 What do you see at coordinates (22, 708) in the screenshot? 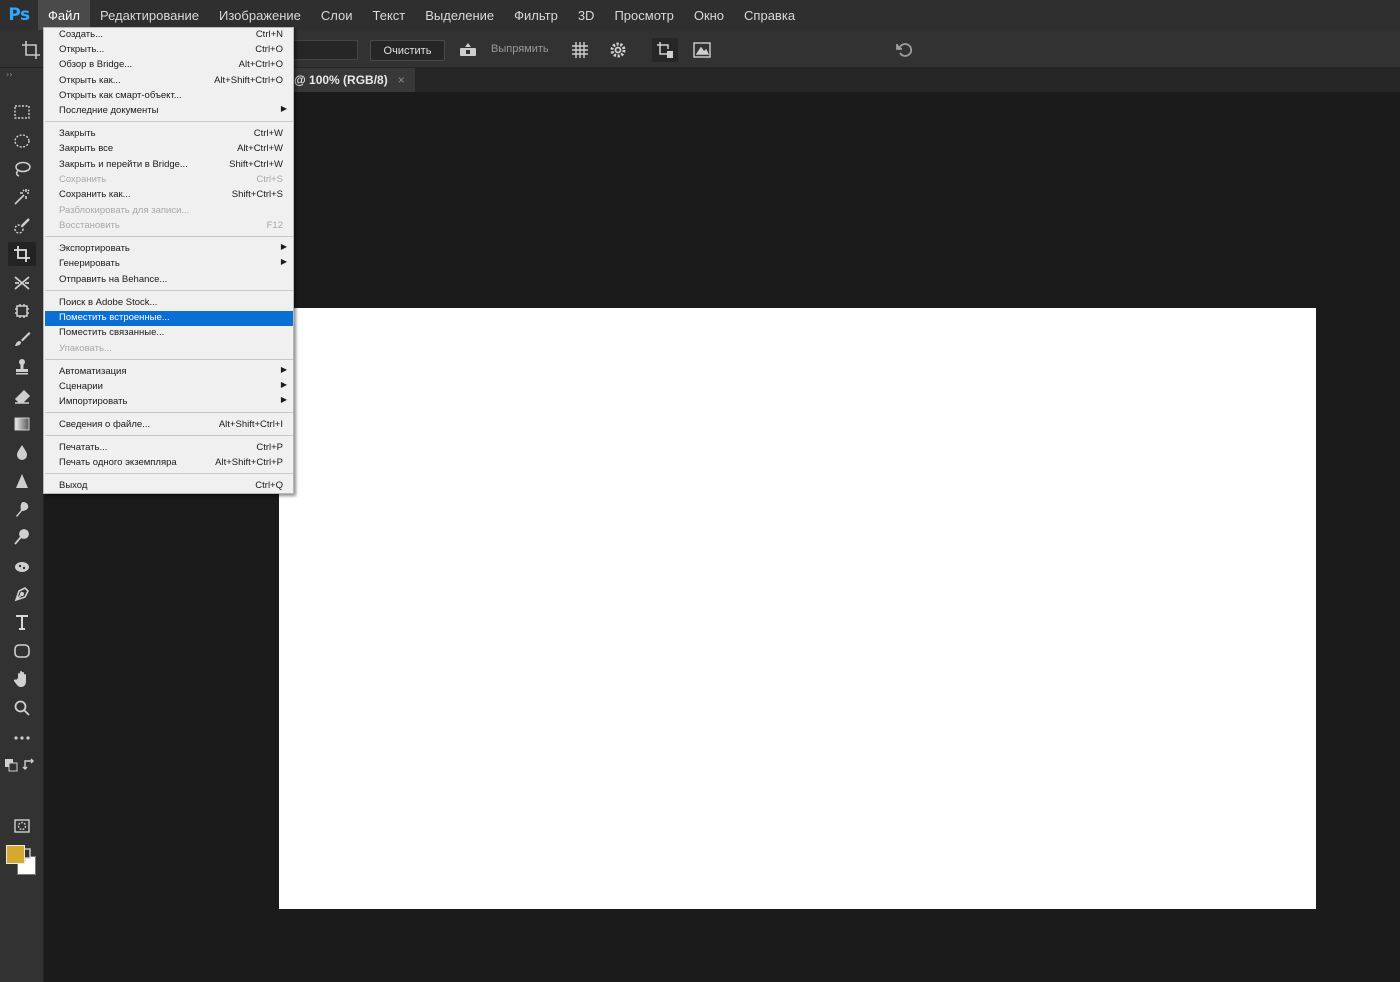
I see `zoom-tool-icon` at bounding box center [22, 708].